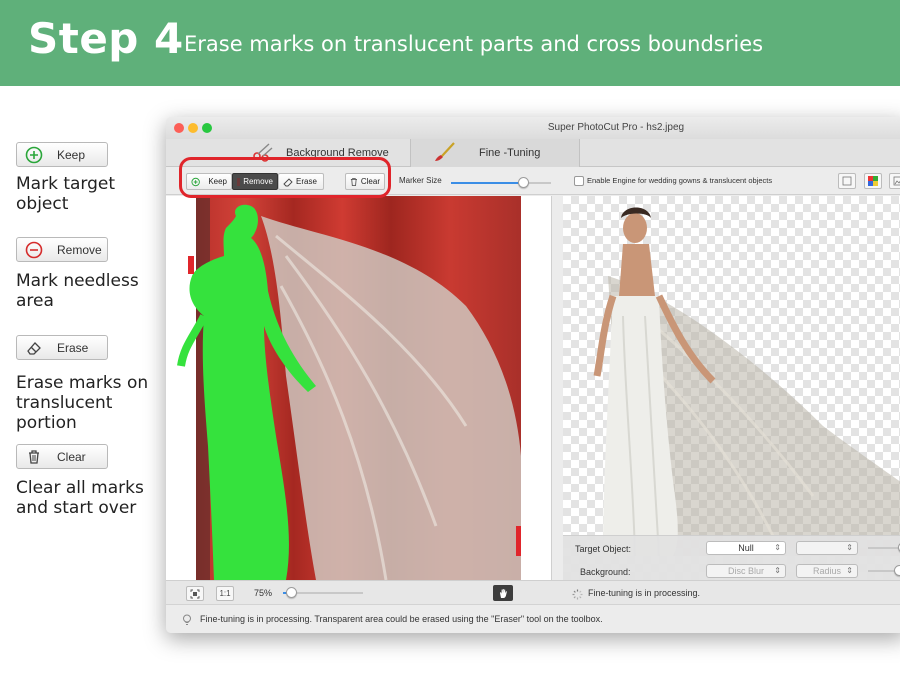 The height and width of the screenshot is (700, 900). Describe the element at coordinates (73, 347) in the screenshot. I see `erase-label: Erase` at that location.